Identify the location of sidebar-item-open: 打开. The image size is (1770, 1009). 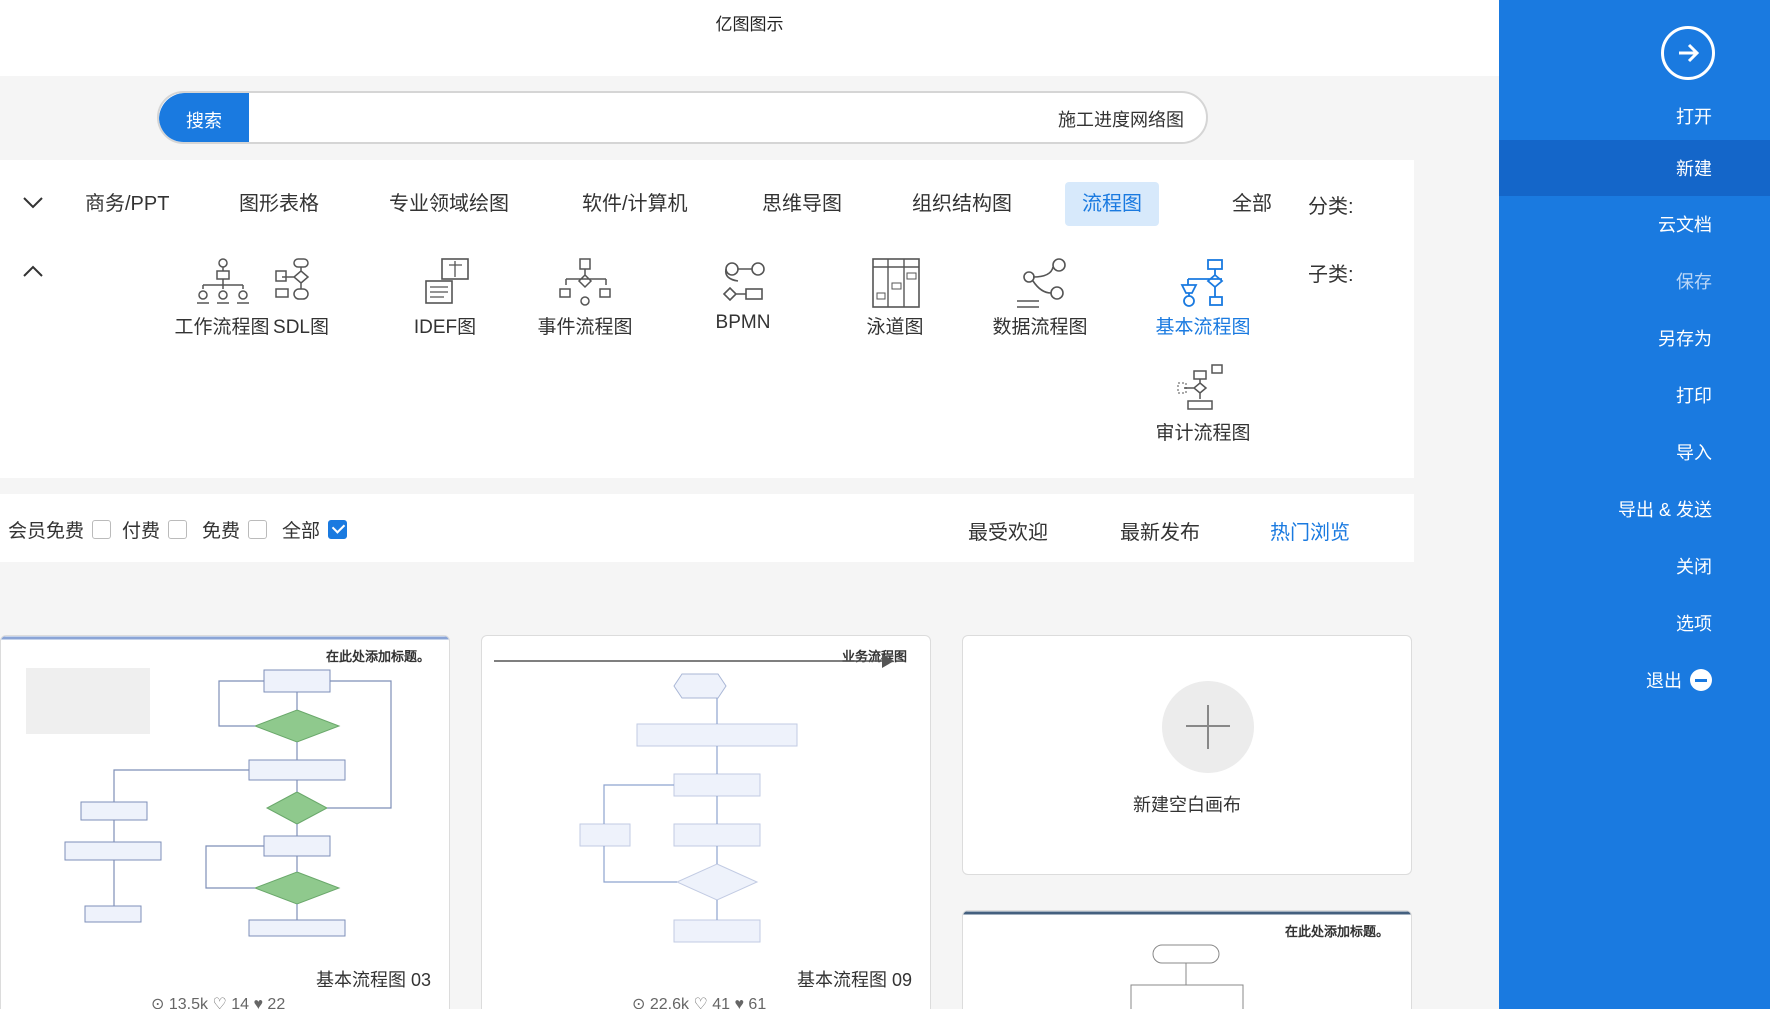
(1634, 116).